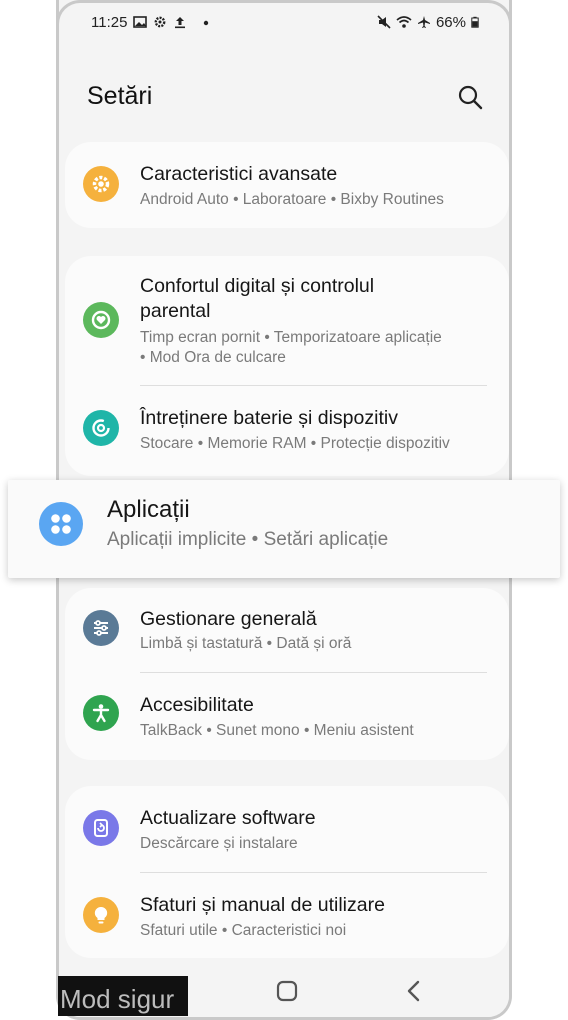 Image resolution: width=568 pixels, height=1020 pixels. Describe the element at coordinates (415, 991) in the screenshot. I see `back-icon` at that location.